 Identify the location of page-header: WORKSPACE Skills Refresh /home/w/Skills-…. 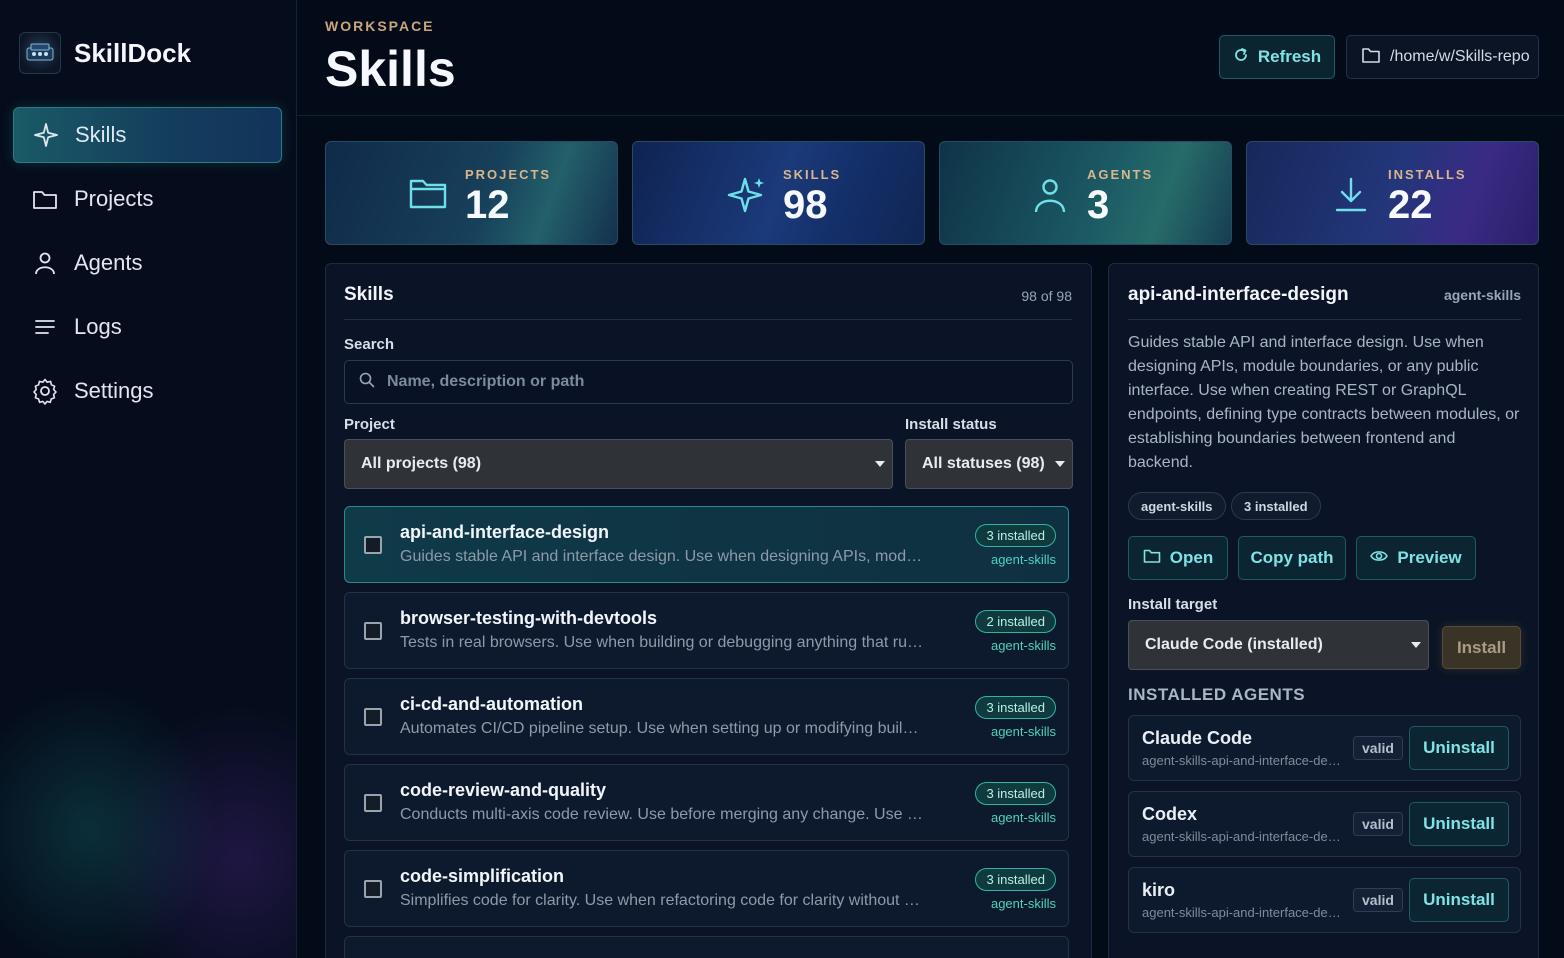
(930, 58).